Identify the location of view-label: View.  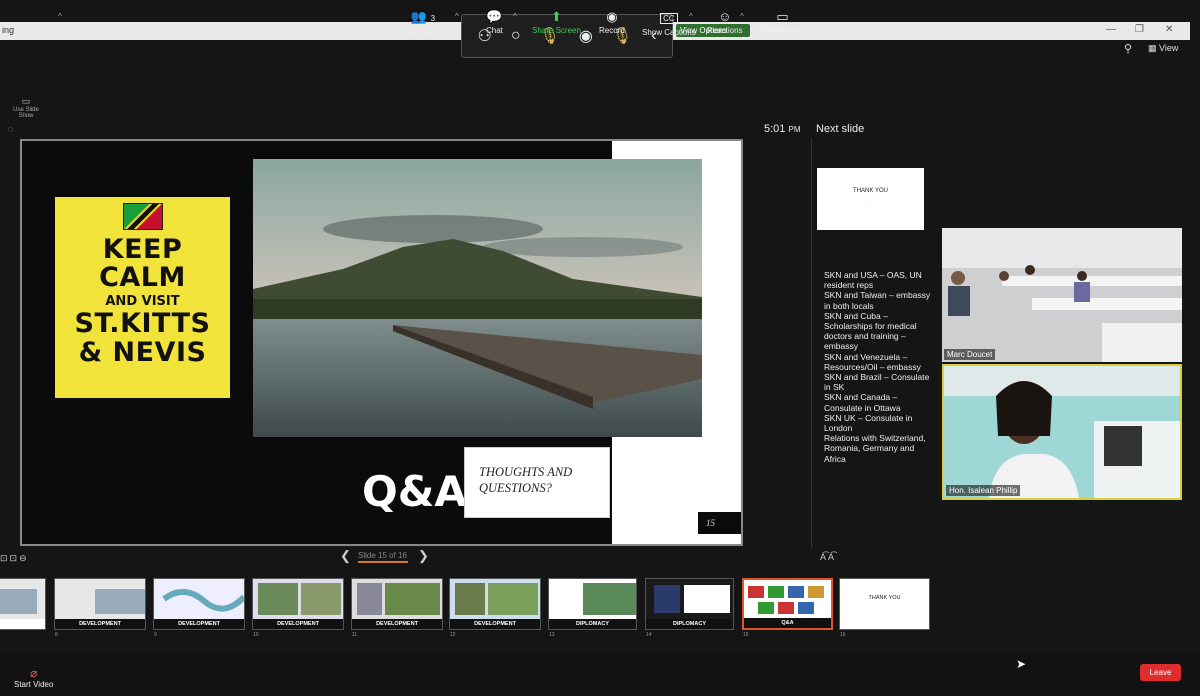
(1169, 48).